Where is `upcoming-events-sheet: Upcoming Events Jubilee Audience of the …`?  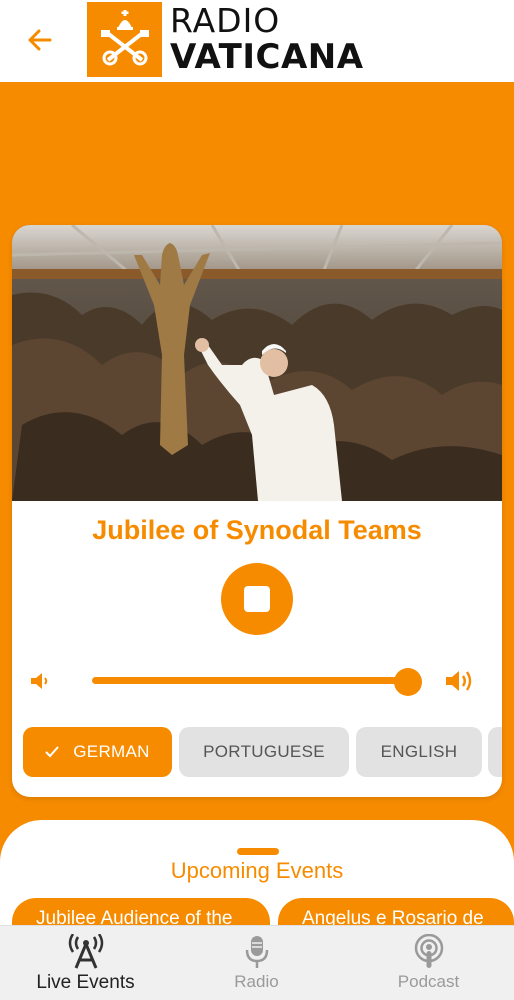 upcoming-events-sheet: Upcoming Events Jubilee Audience of the … is located at coordinates (257, 872).